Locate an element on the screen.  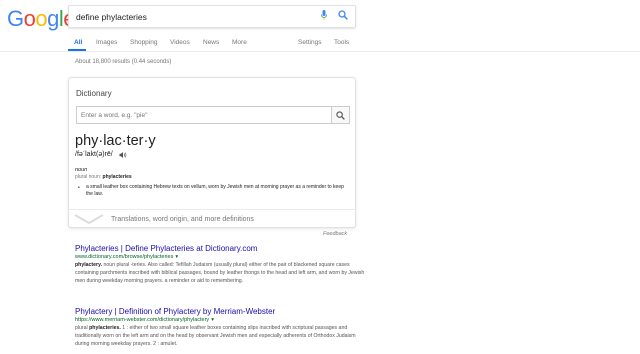
feedback-link: Feedback is located at coordinates (335, 234).